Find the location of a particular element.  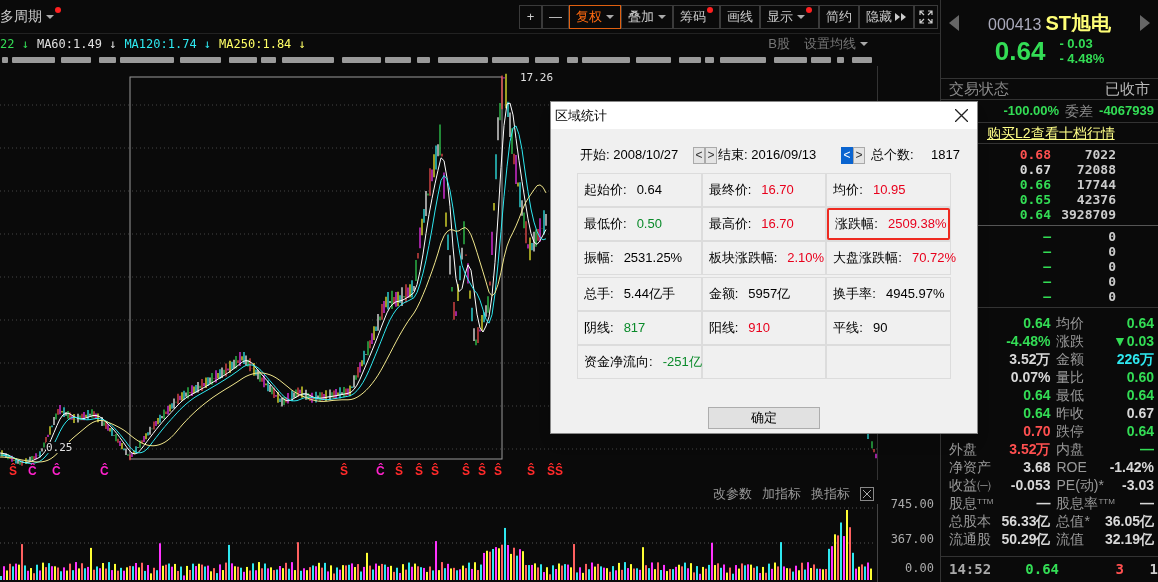

stat-label: 最低价: is located at coordinates (605, 224).